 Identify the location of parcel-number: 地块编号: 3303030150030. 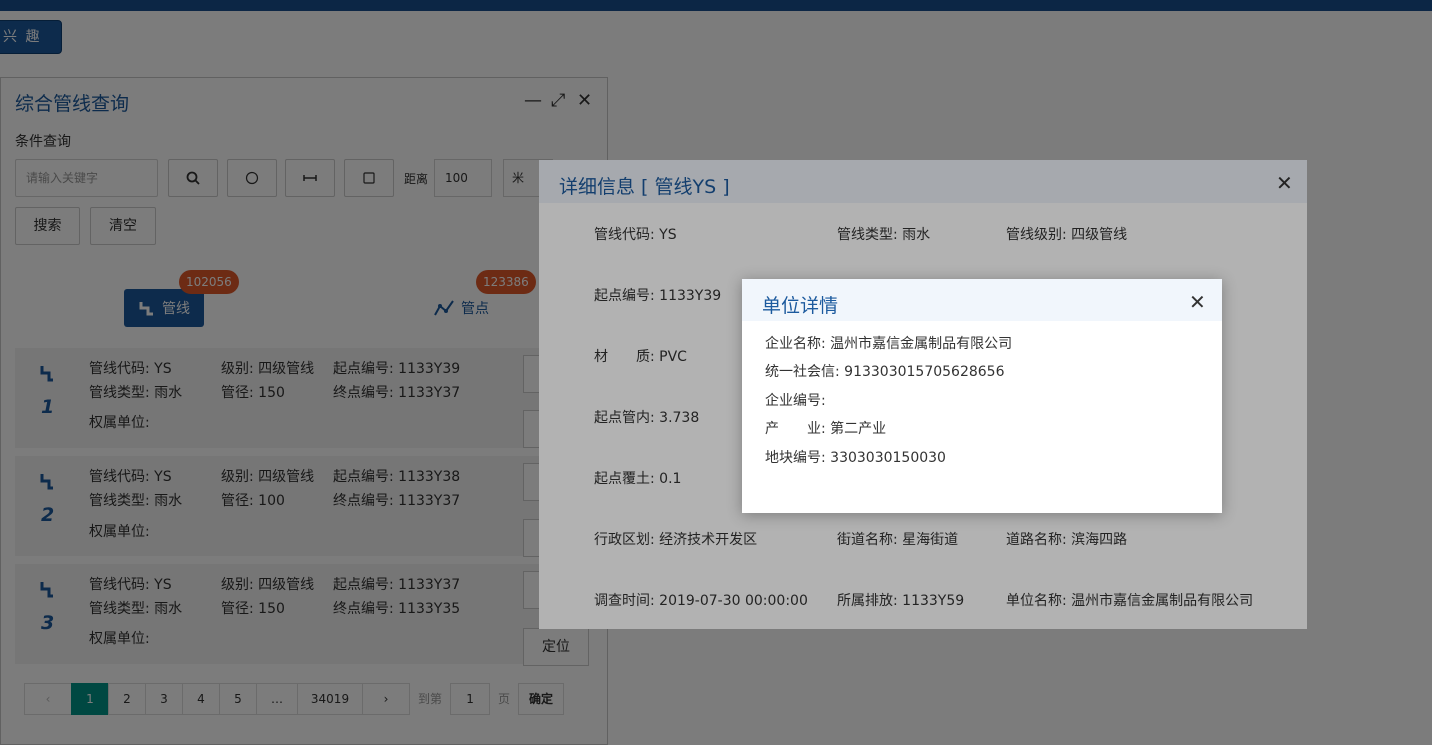
(855, 458).